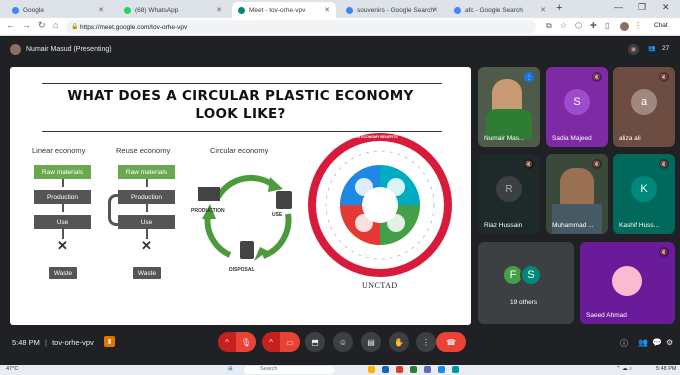  I want to click on reload-icon: ↻, so click(42, 25).